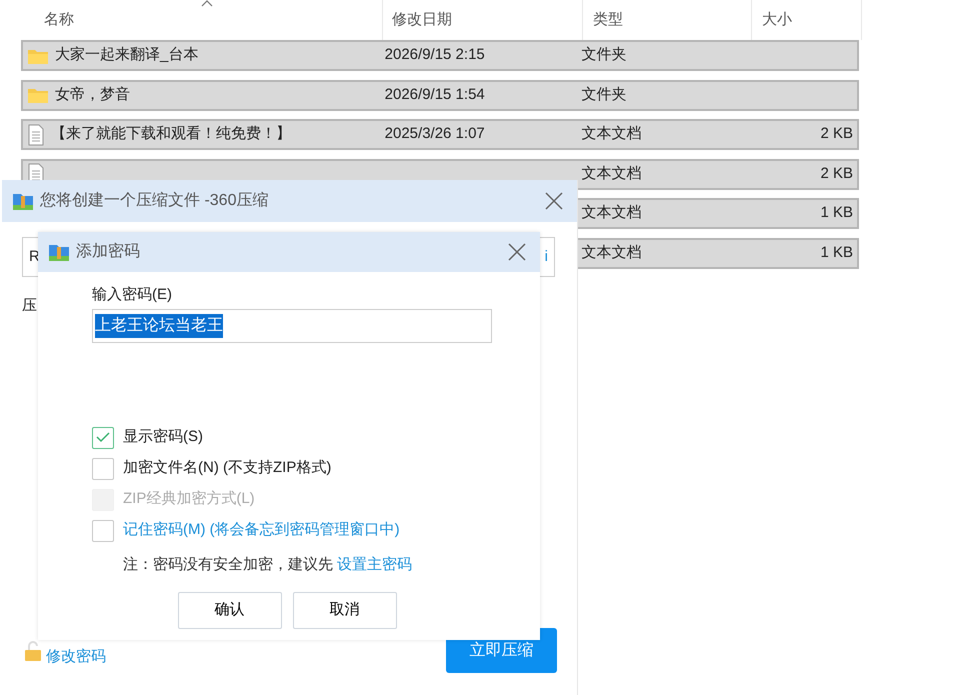 The width and height of the screenshot is (960, 695). What do you see at coordinates (261, 530) in the screenshot?
I see `checkbox-label: 记住密码(M) (将会备忘到密码管理窗口中)` at bounding box center [261, 530].